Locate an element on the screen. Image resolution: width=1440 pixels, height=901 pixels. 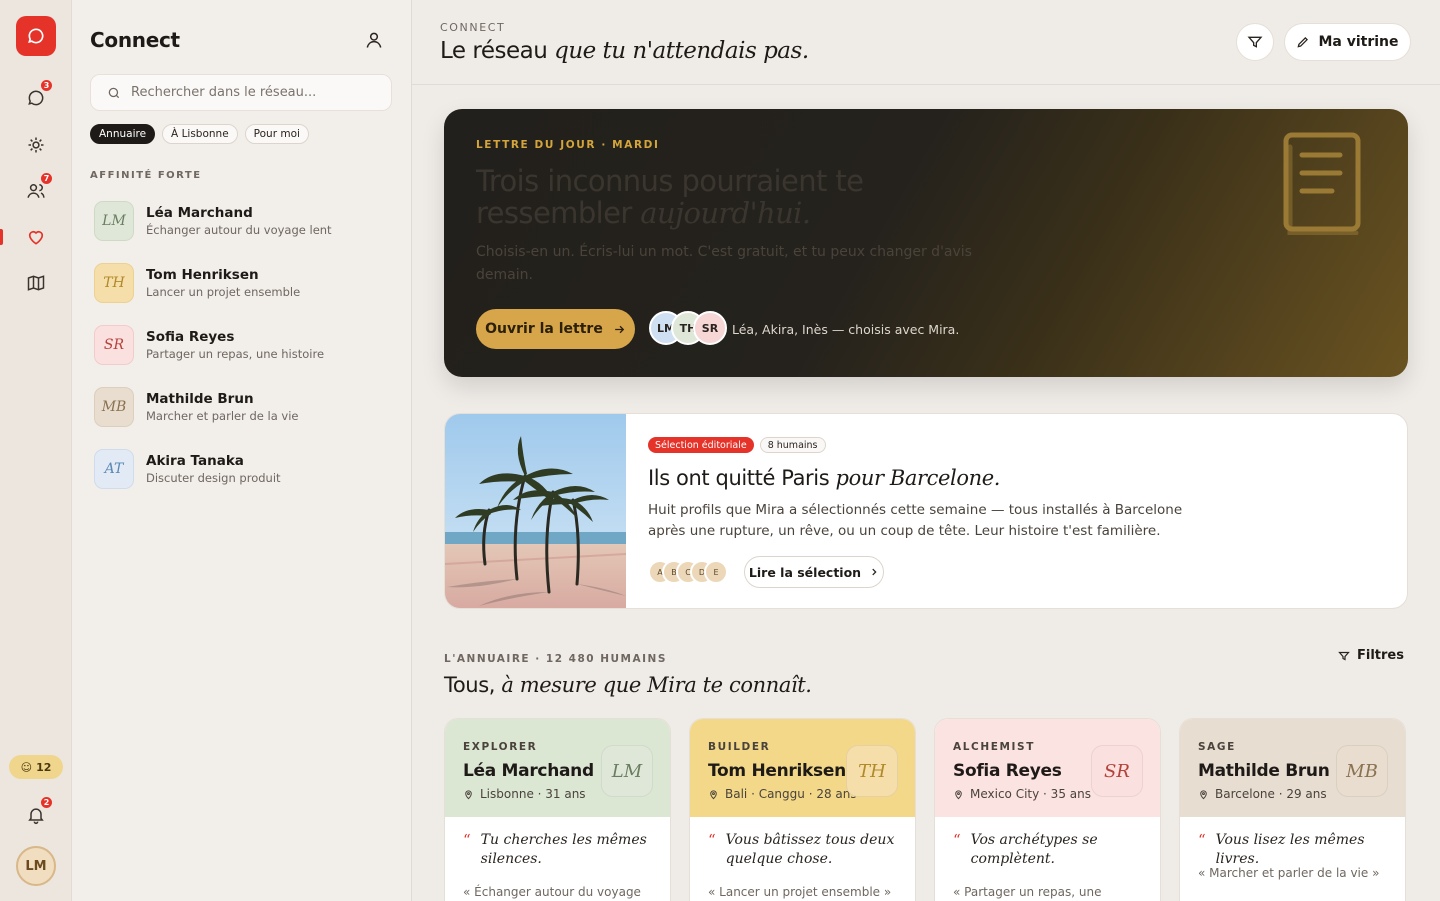
chevron-right-icon is located at coordinates (874, 572).